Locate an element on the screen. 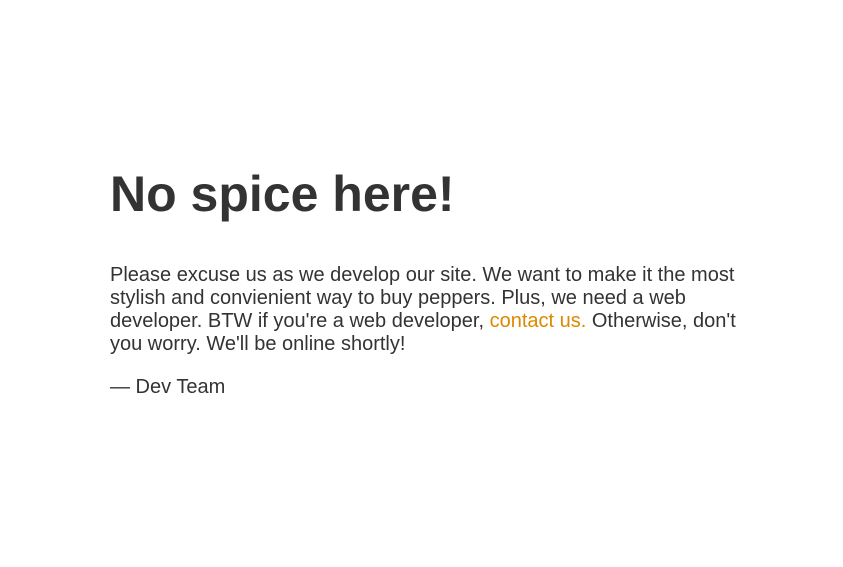  contact-us-link: contact us. is located at coordinates (538, 321).